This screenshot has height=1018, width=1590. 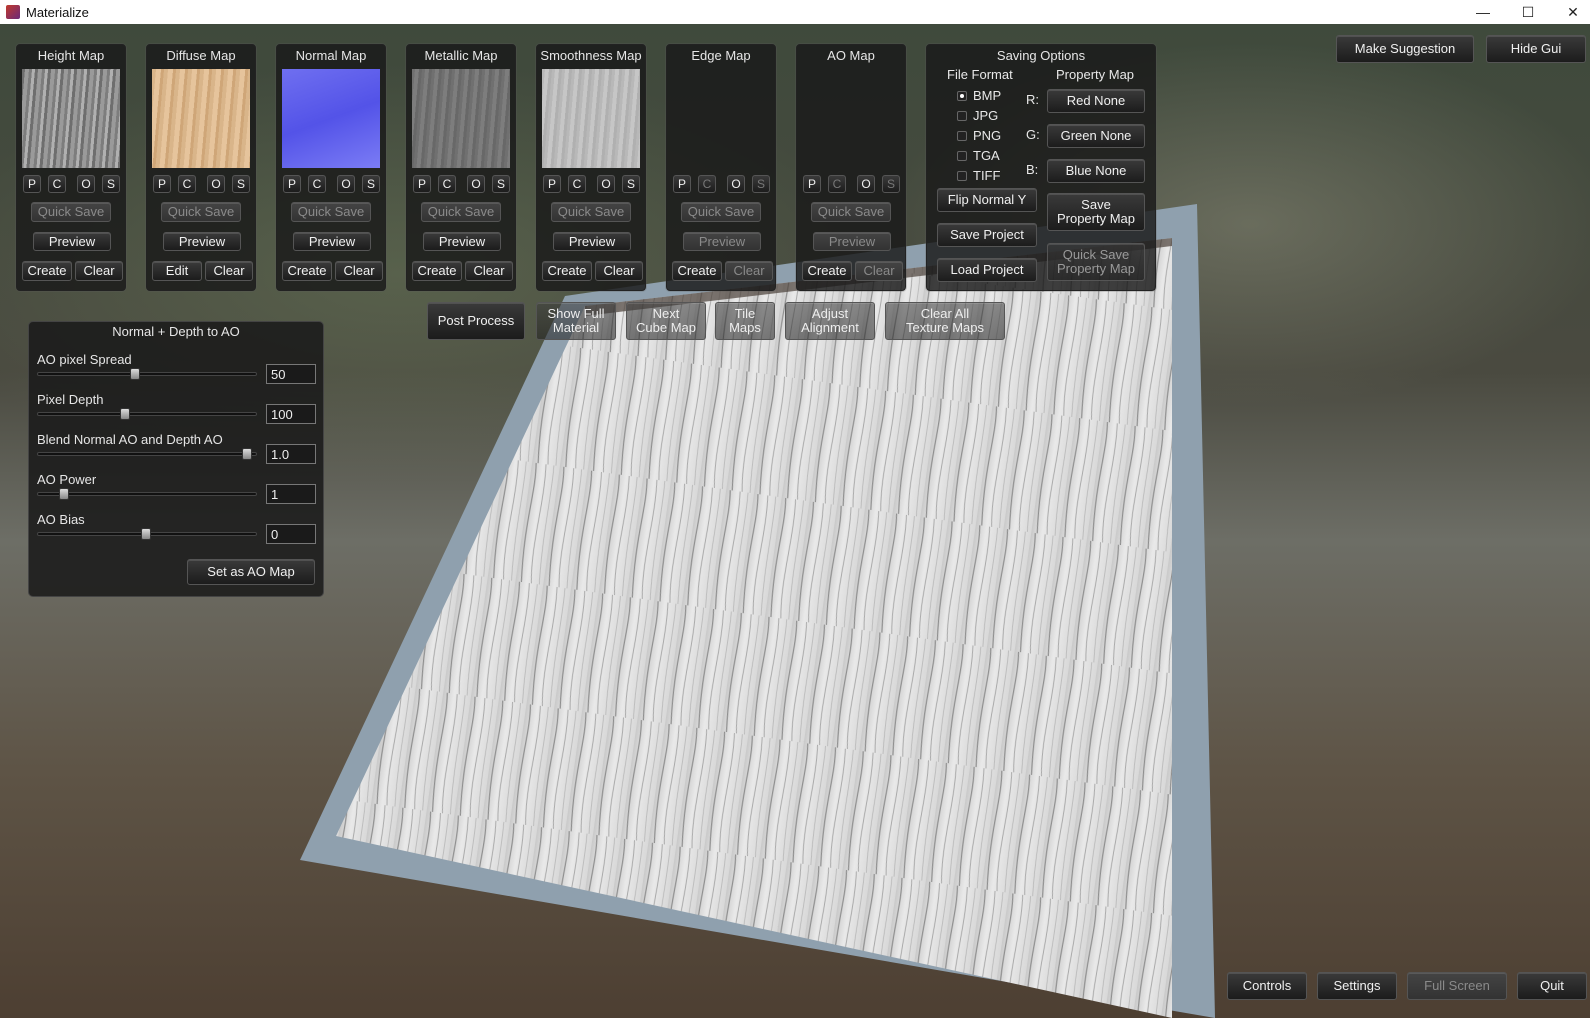 What do you see at coordinates (147, 454) in the screenshot?
I see `blend-normal-ao-and-depth-ao-slider` at bounding box center [147, 454].